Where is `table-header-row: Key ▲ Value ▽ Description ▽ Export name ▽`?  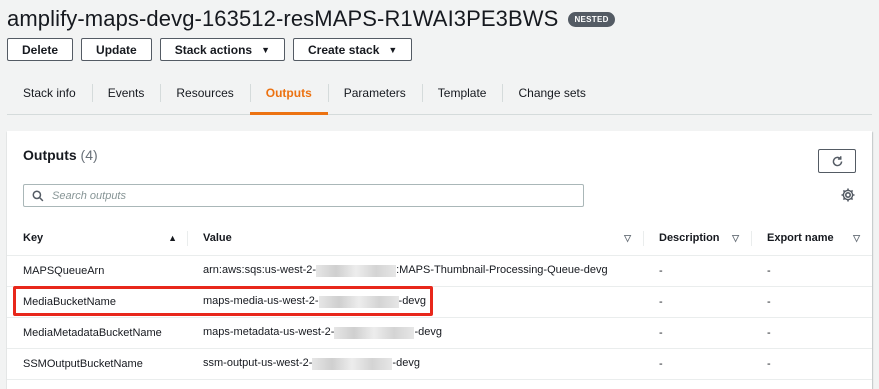
table-header-row: Key ▲ Value ▽ Description ▽ Export name ▽ is located at coordinates (439, 239).